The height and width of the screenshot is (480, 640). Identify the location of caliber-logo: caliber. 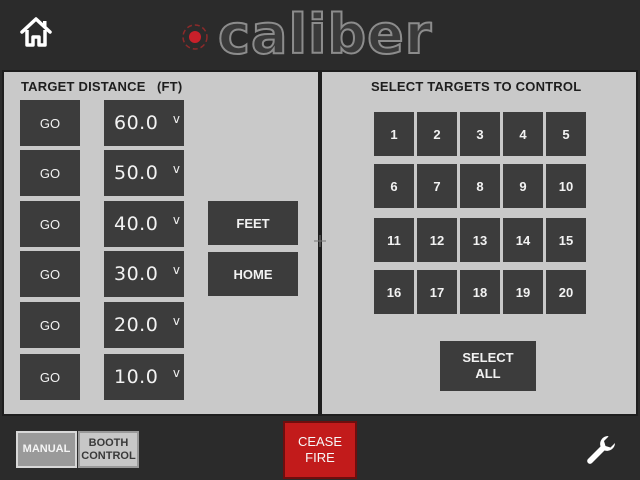
(310, 35).